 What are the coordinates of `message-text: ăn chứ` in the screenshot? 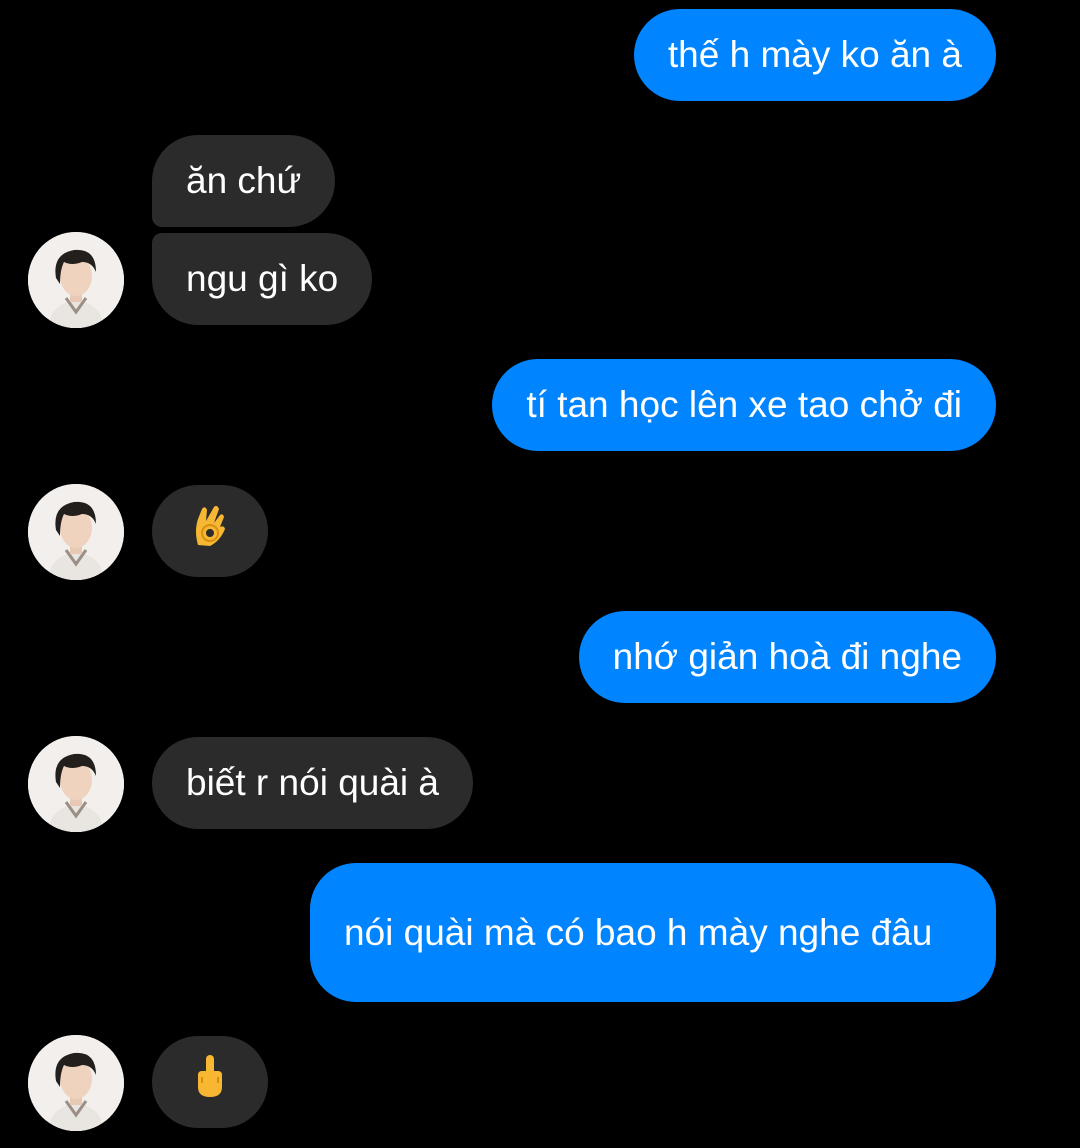 It's located at (244, 180).